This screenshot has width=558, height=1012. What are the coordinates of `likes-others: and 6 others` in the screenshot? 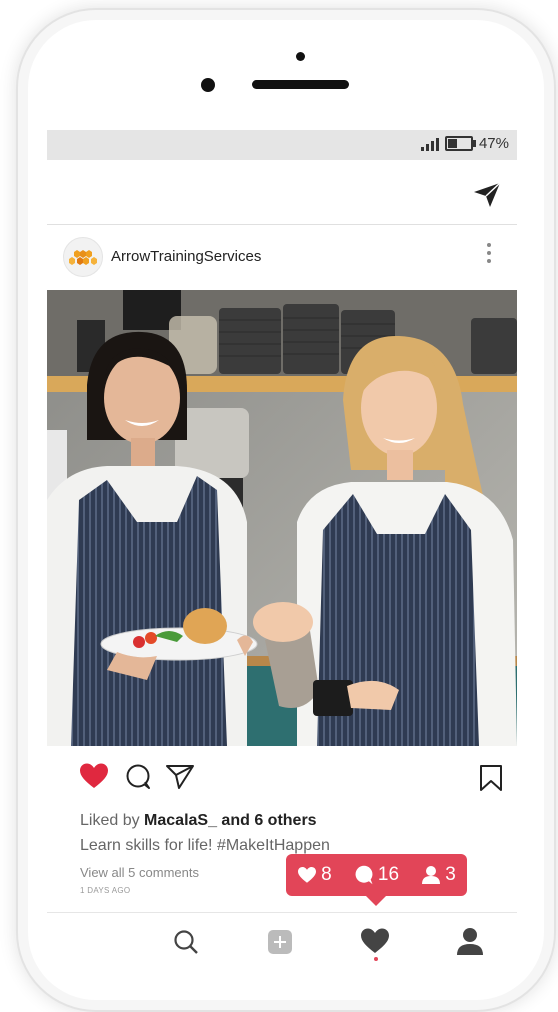 It's located at (266, 820).